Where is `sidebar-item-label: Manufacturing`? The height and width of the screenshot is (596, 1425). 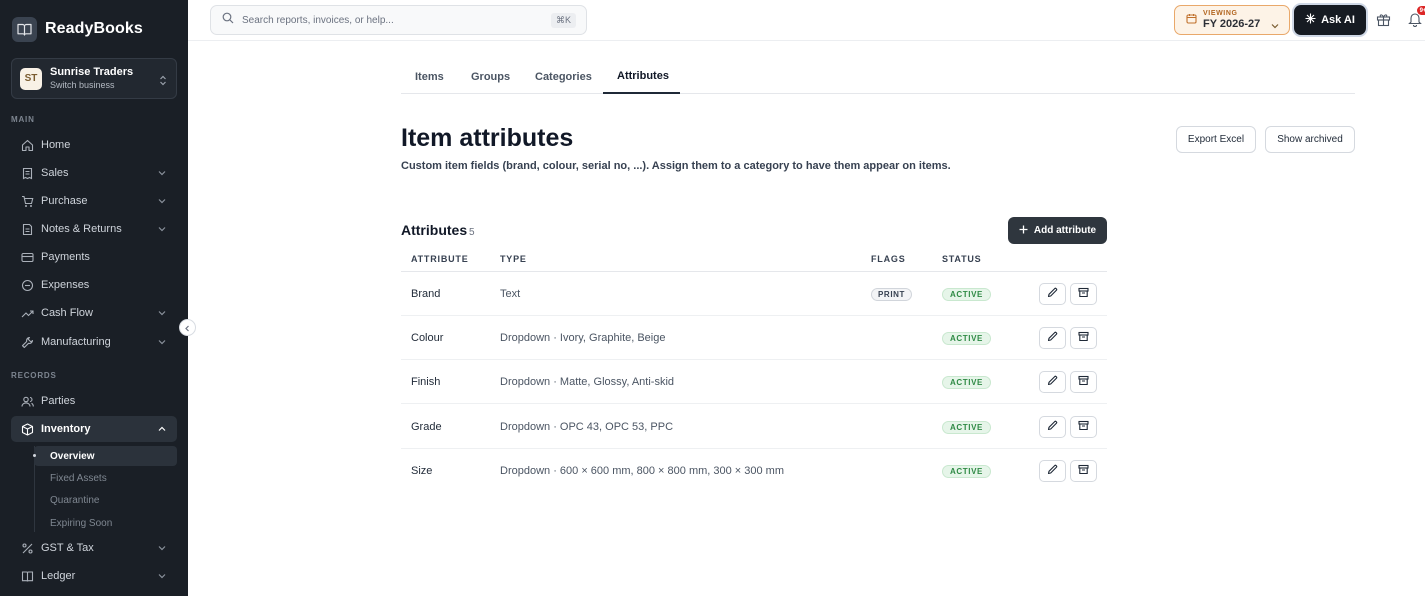
sidebar-item-label: Manufacturing is located at coordinates (76, 342).